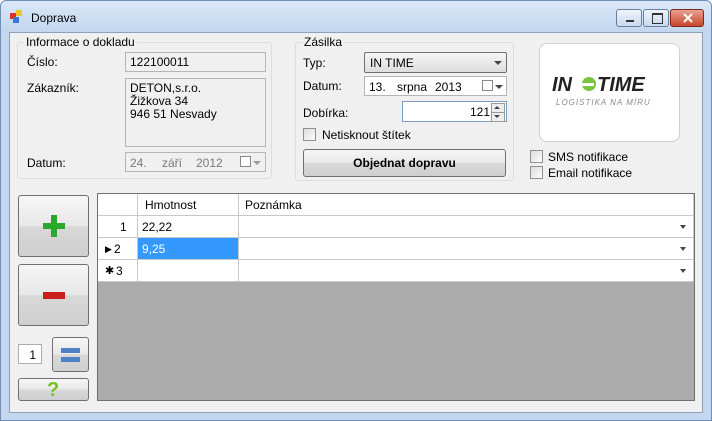 The image size is (712, 421). I want to click on svg-text: TIME, so click(621, 85).